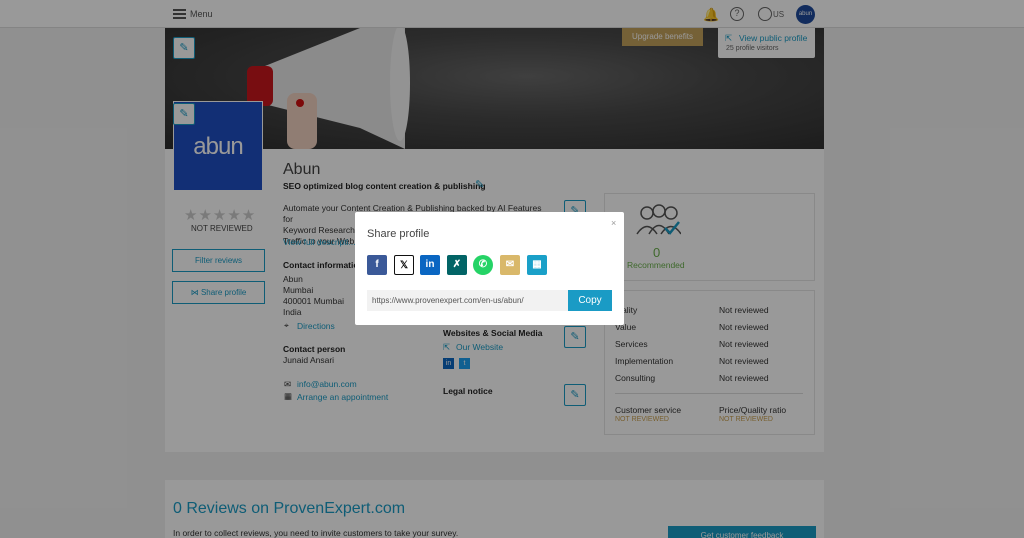  I want to click on email-icon: ✉, so click(510, 265).